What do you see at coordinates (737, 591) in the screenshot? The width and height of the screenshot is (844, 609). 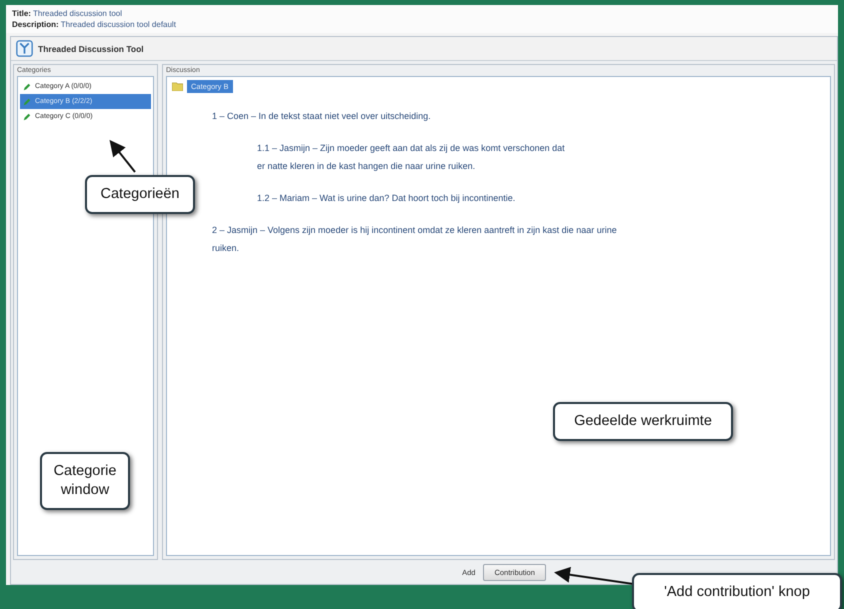 I see `callout: 'Add contribution' knop` at bounding box center [737, 591].